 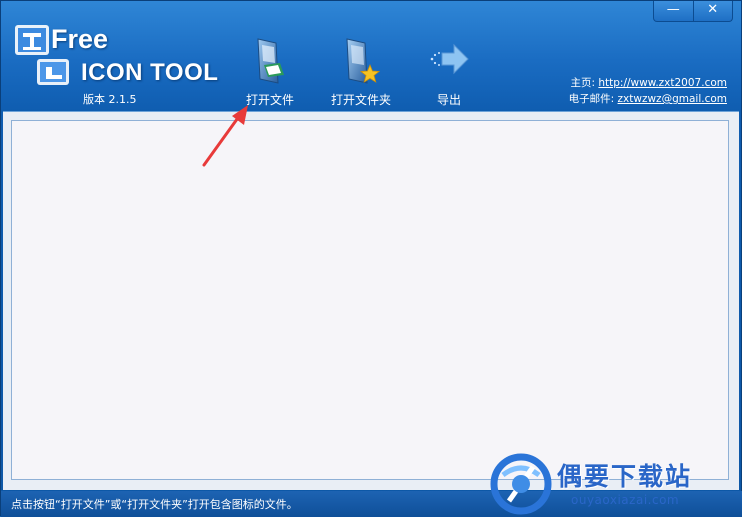 I want to click on open-folder-icon, so click(x=363, y=61).